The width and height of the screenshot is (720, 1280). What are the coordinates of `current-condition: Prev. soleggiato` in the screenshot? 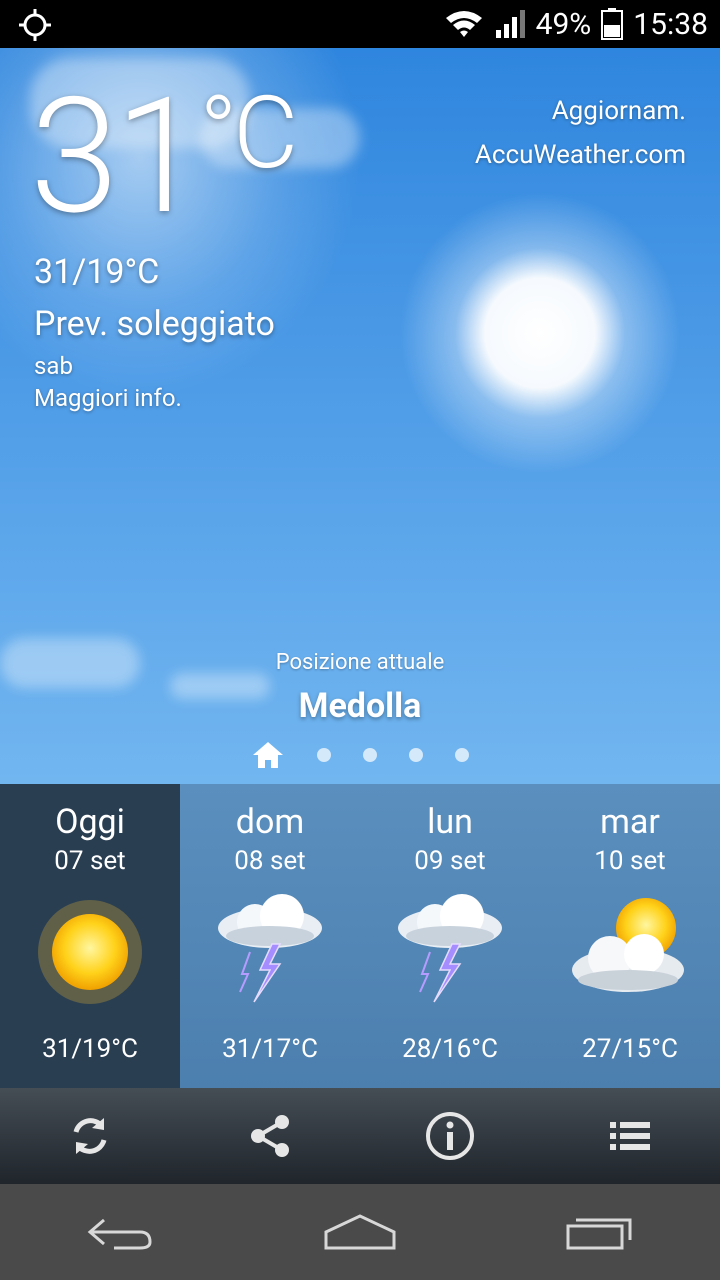 It's located at (154, 324).